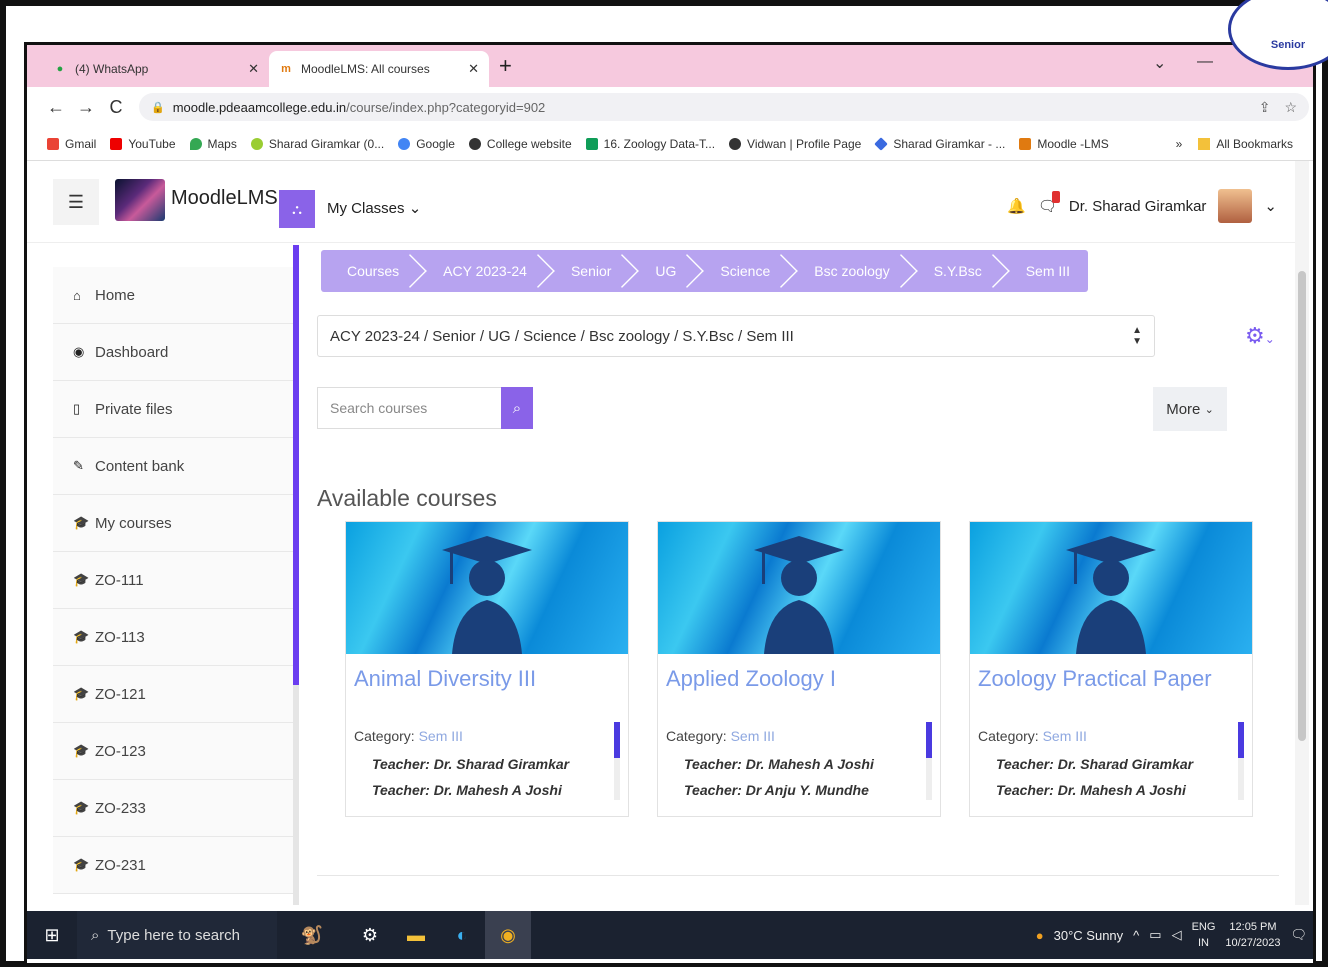 Image resolution: width=1328 pixels, height=967 pixels. Describe the element at coordinates (115, 295) in the screenshot. I see `sidebar-item-label: Home` at that location.